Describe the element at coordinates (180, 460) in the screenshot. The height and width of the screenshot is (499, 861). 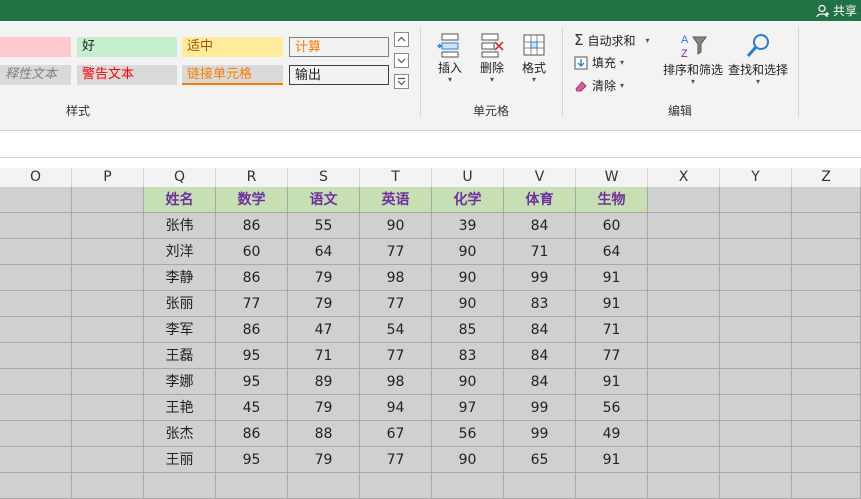
I see `table-cell: 王丽` at that location.